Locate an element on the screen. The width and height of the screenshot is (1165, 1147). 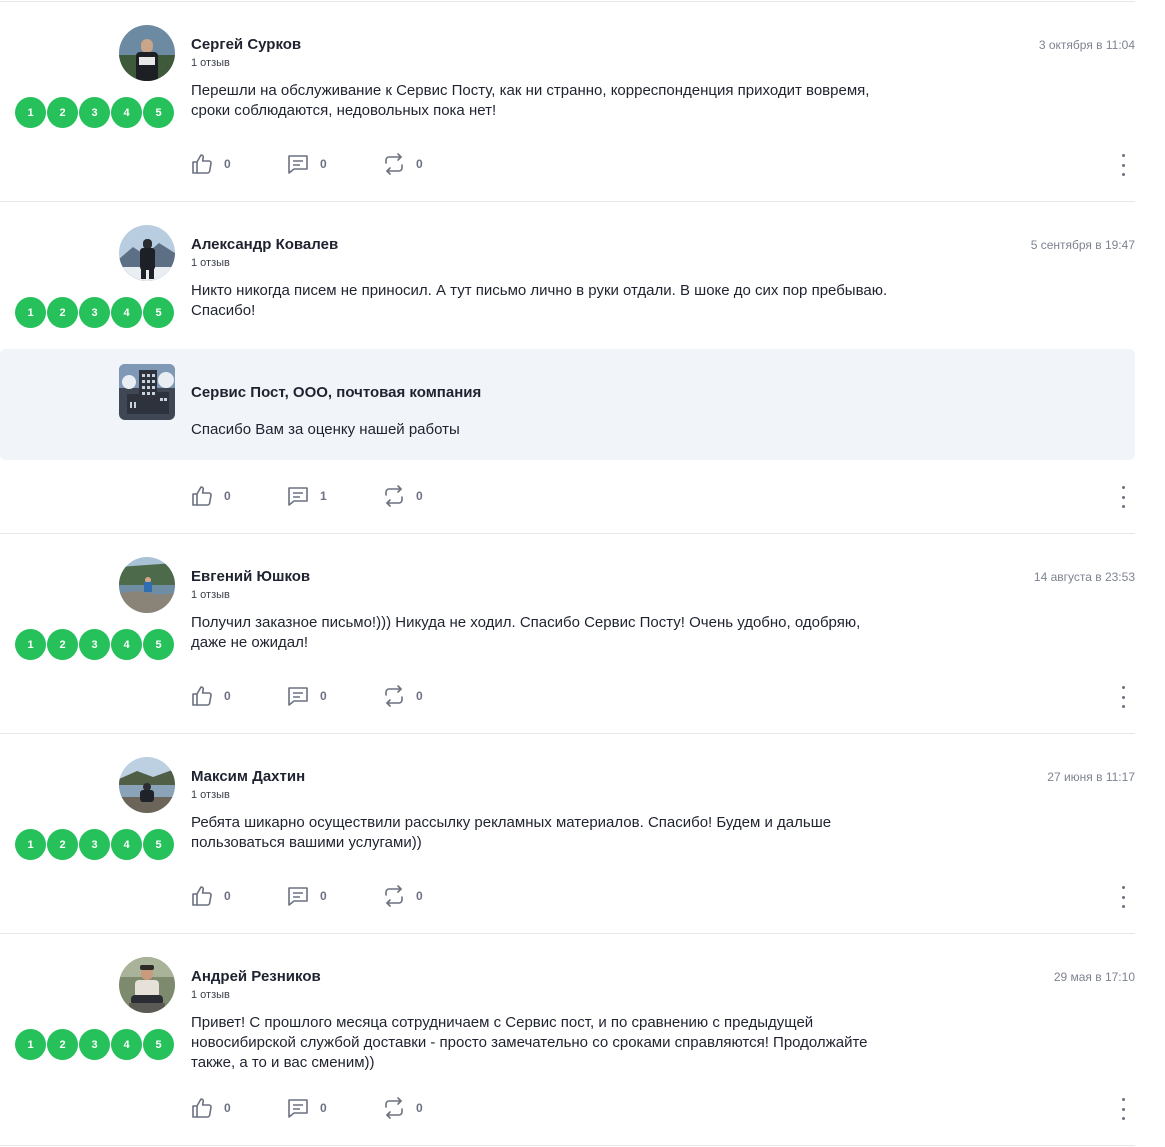
author-name: Андрей Резников is located at coordinates (256, 976).